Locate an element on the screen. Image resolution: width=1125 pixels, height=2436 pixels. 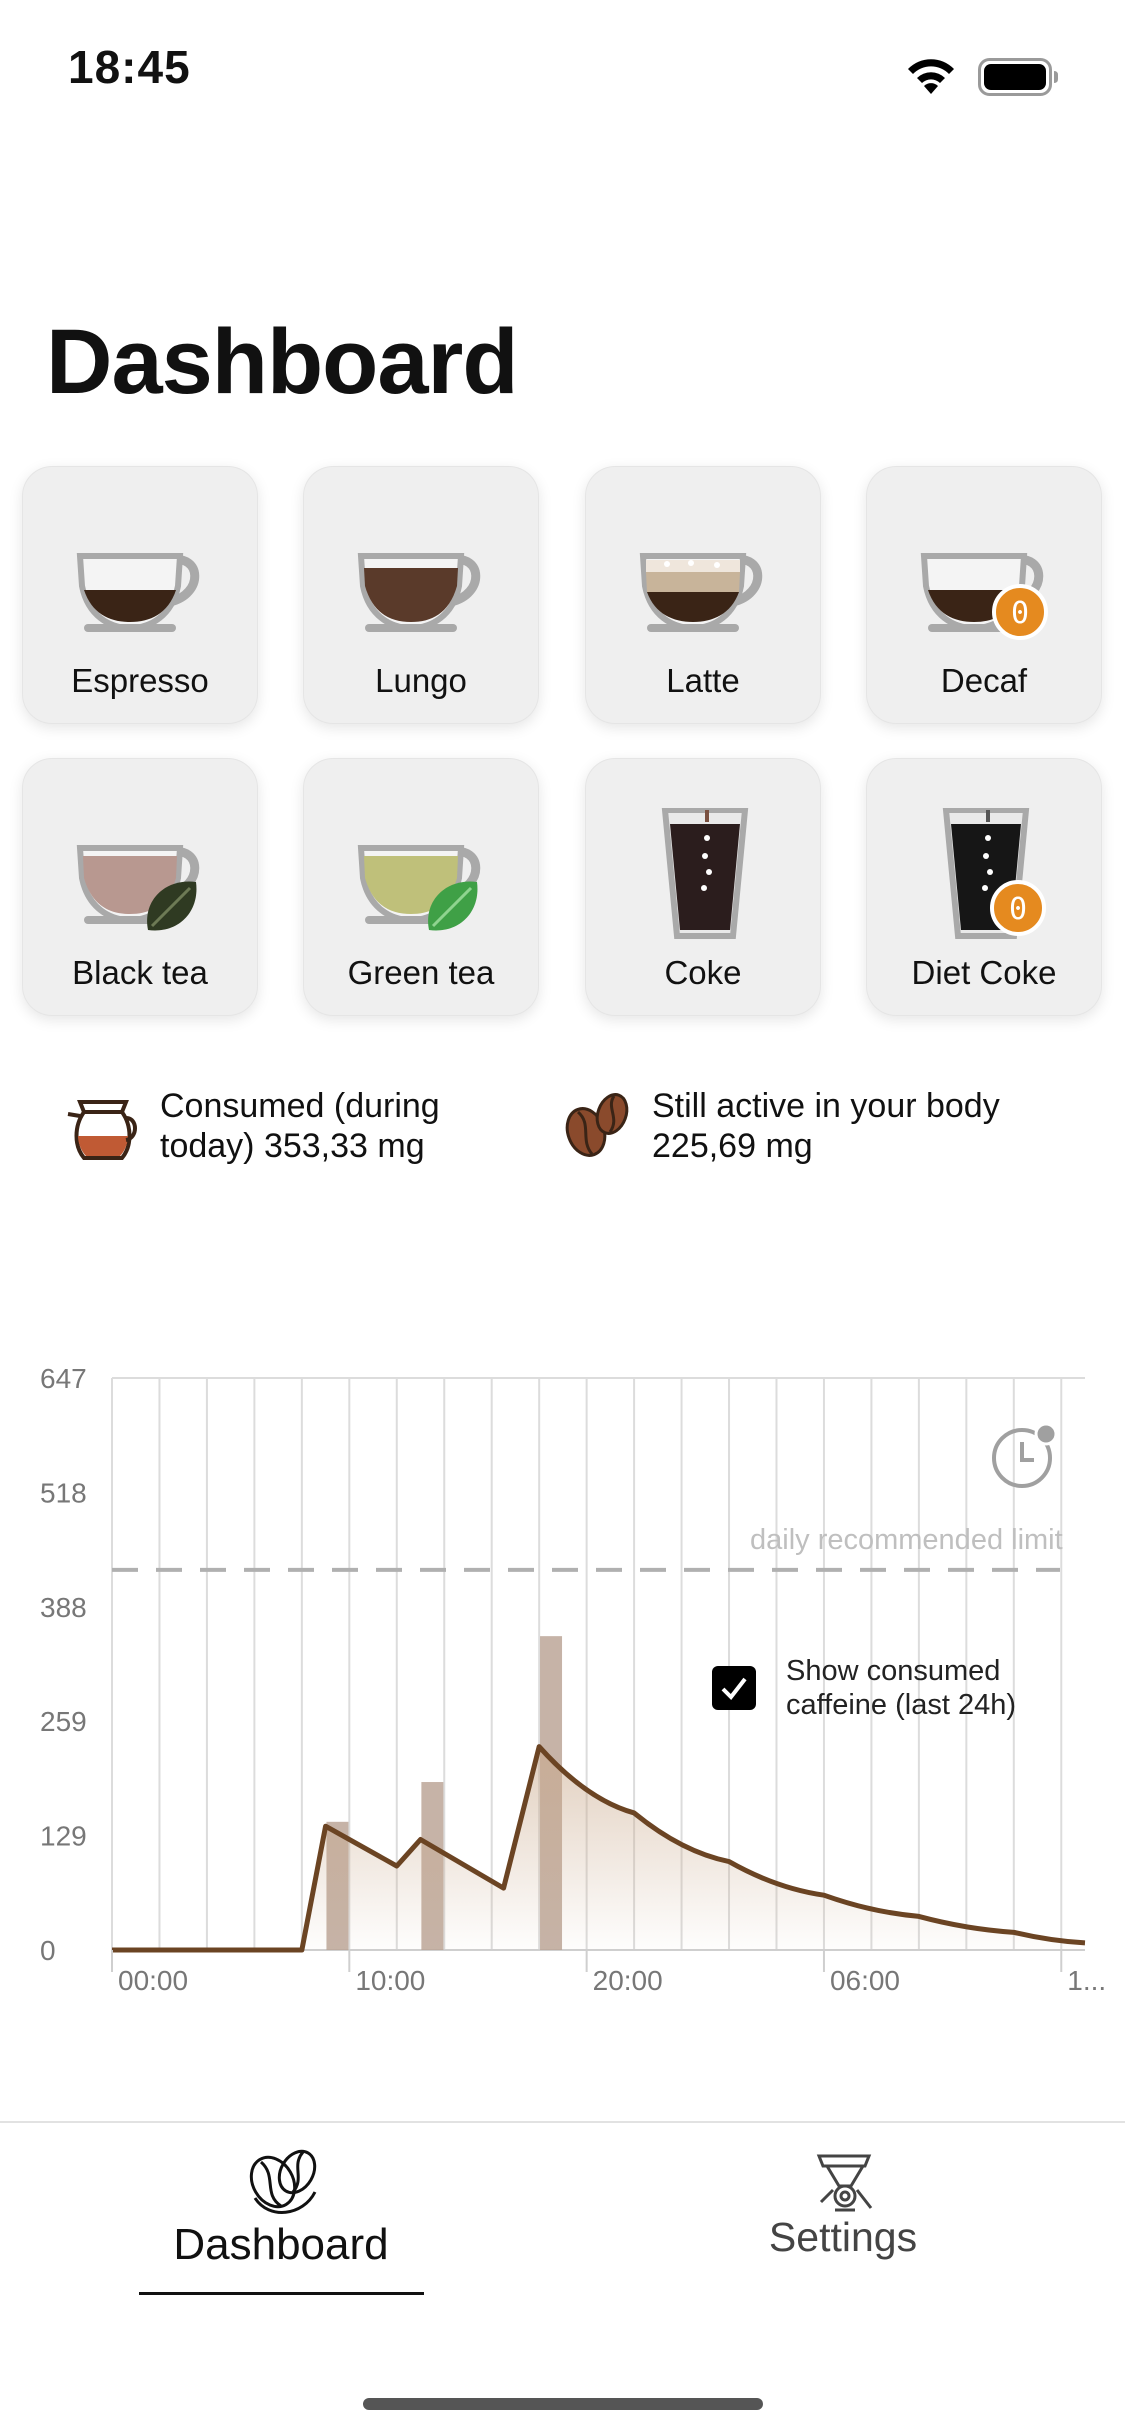
checkbox is located at coordinates (734, 1688).